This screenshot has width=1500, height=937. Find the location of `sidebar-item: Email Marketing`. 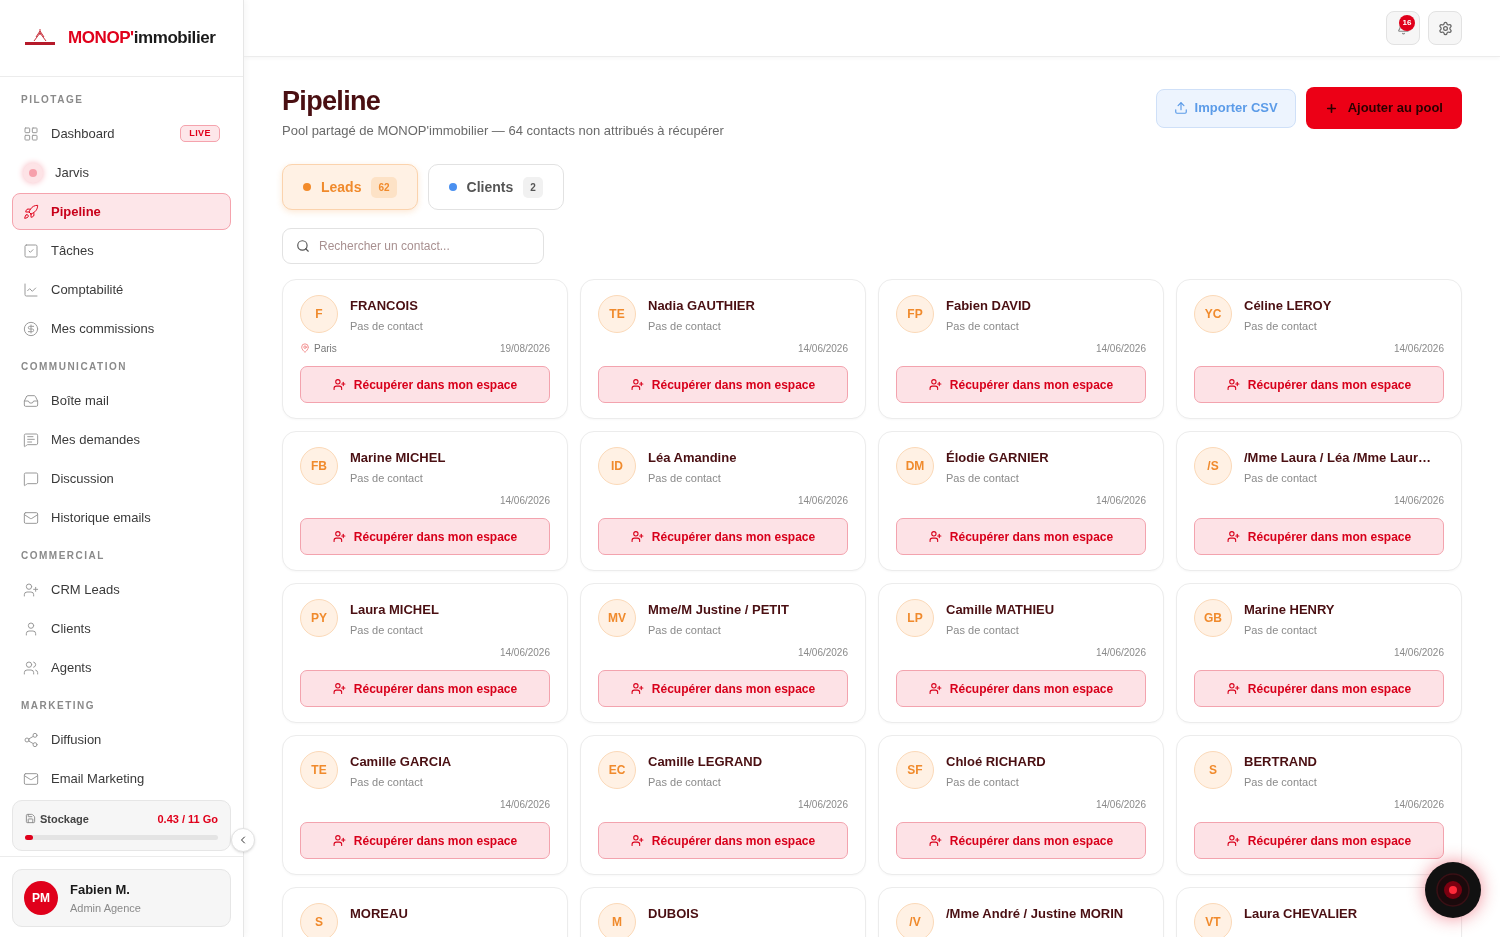

sidebar-item: Email Marketing is located at coordinates (121, 778).